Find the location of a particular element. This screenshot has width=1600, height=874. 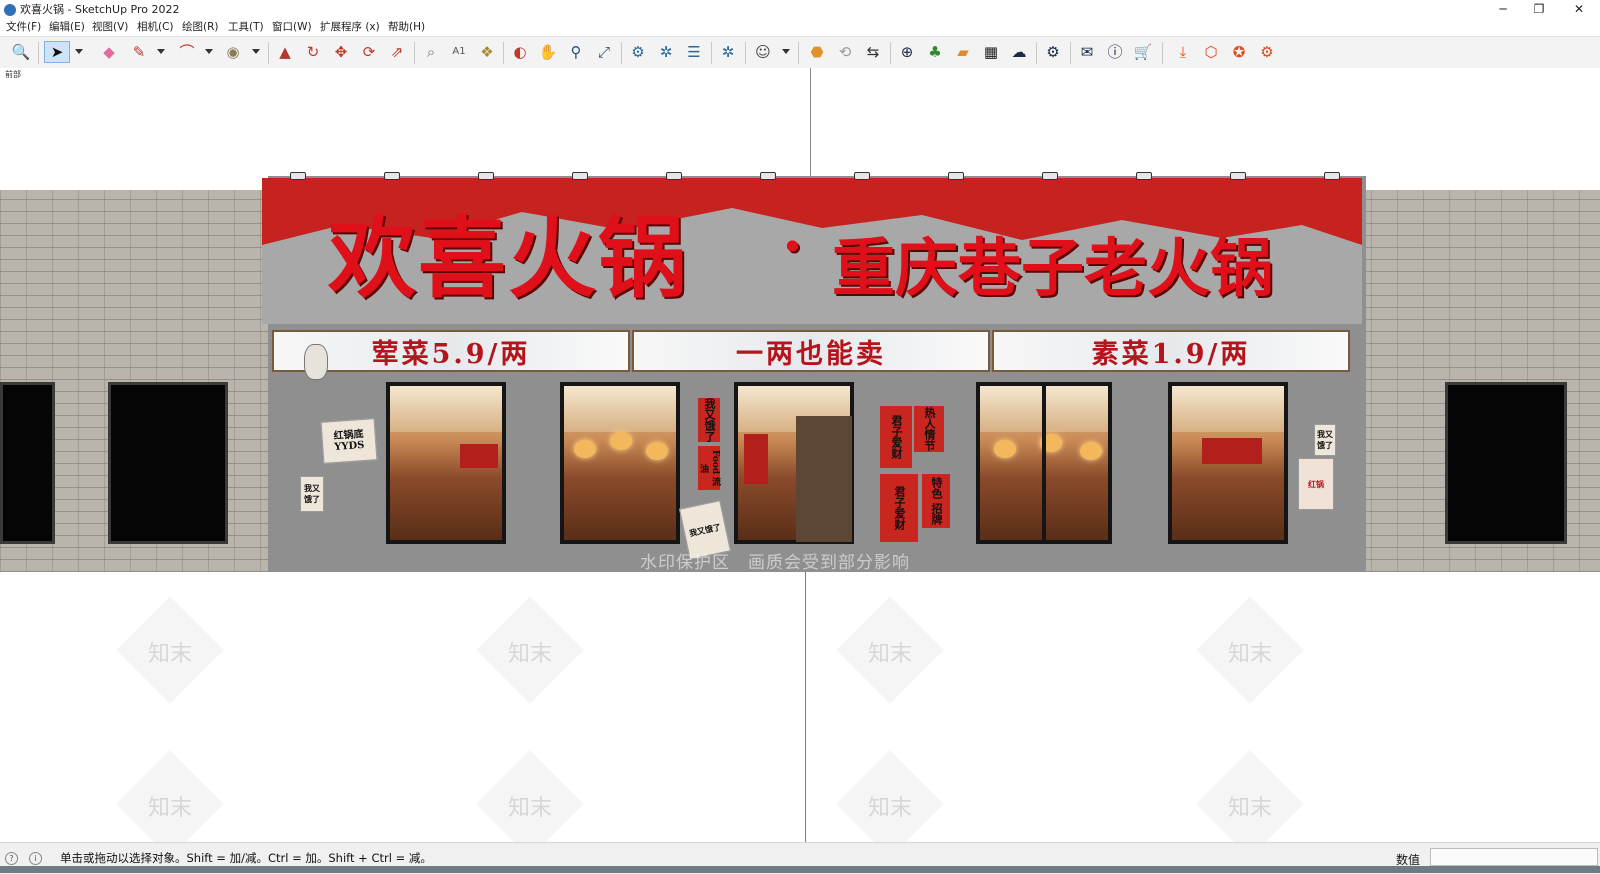

zoom-window-icon: ⚲ is located at coordinates (576, 52).